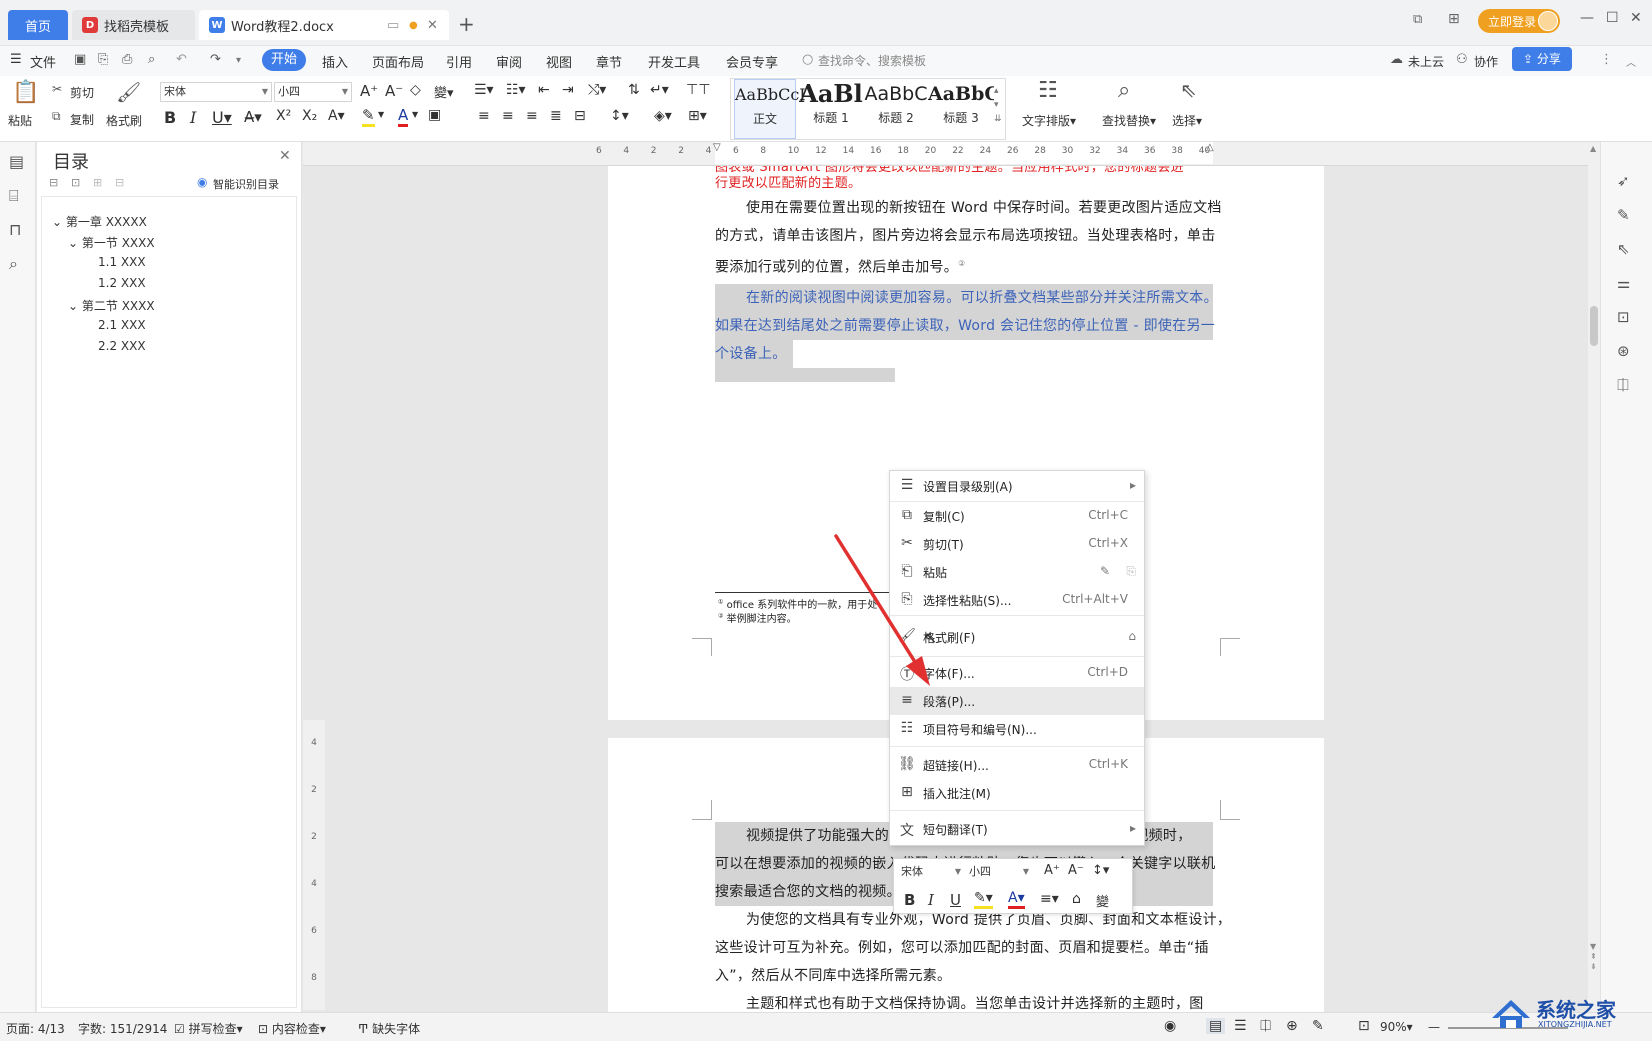  Describe the element at coordinates (238, 60) in the screenshot. I see `quick-more-icon: ▾` at that location.